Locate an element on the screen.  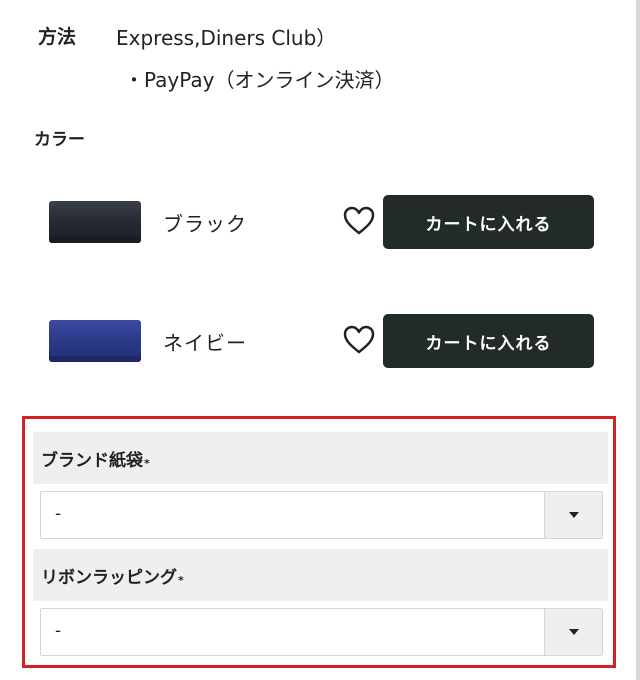
color-variant-black: ブラック カートに入れる is located at coordinates (320, 223).